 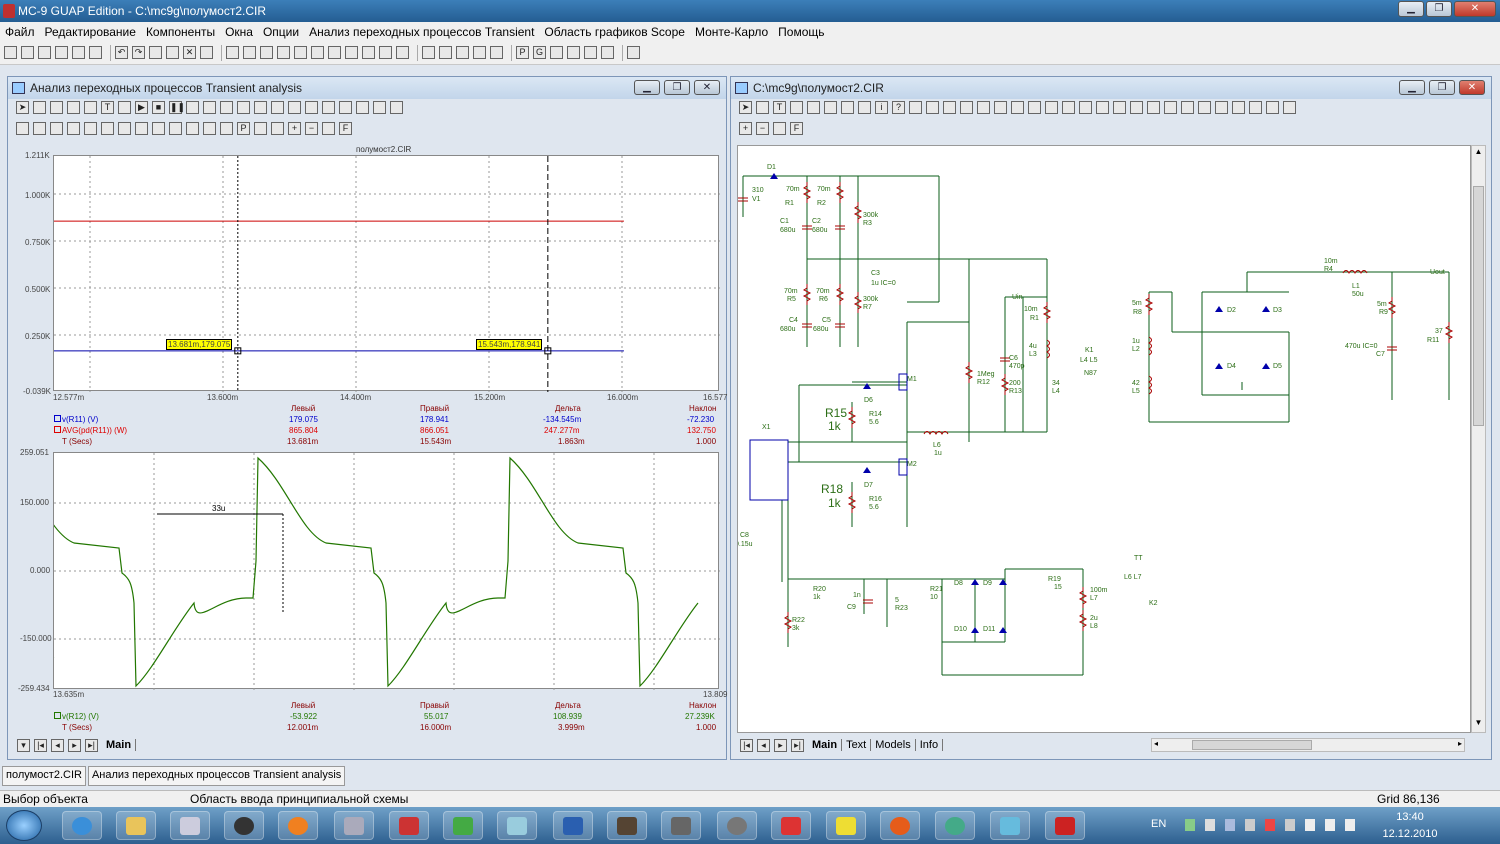 I want to click on scale-icon, so click(x=39, y=107).